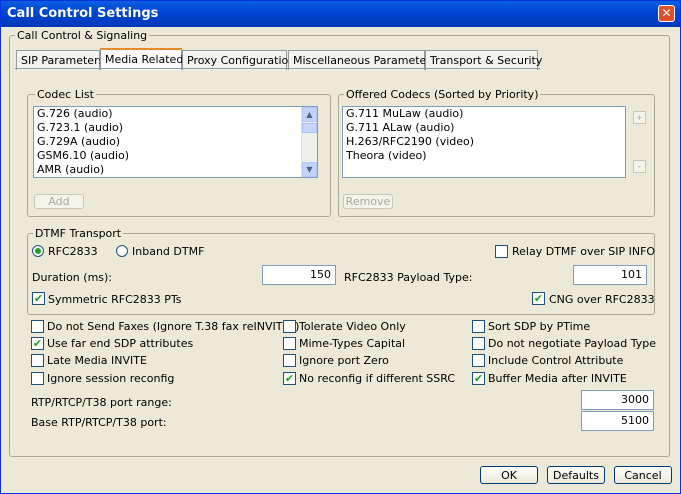 This screenshot has height=494, width=681. Describe the element at coordinates (37, 378) in the screenshot. I see `ignore-session-reconfig-checkbox` at that location.